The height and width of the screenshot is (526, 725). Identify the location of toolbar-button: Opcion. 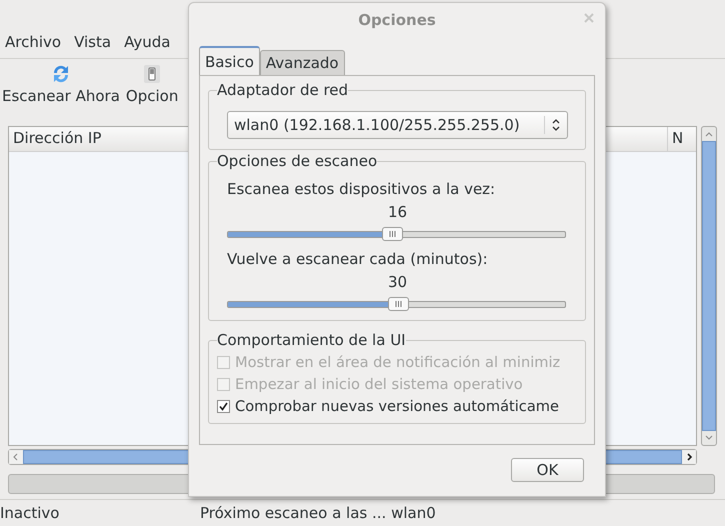
(152, 87).